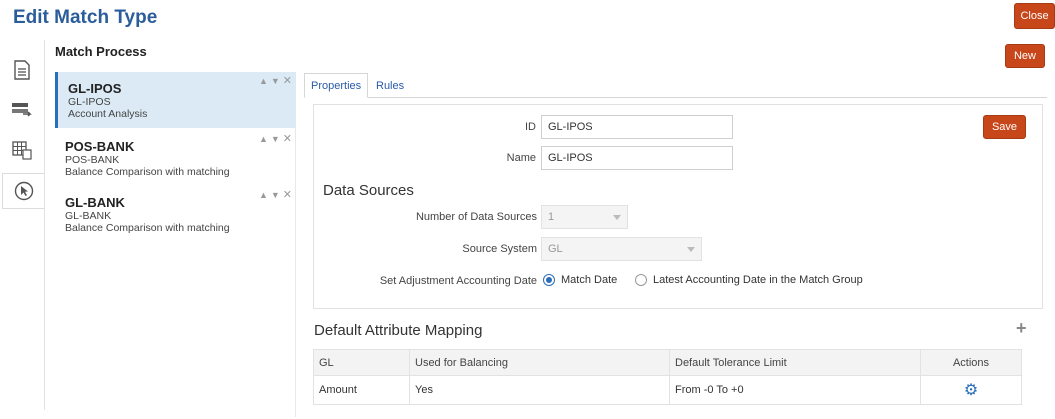 The image size is (1055, 419). What do you see at coordinates (23, 191) in the screenshot?
I see `cursor-icon` at bounding box center [23, 191].